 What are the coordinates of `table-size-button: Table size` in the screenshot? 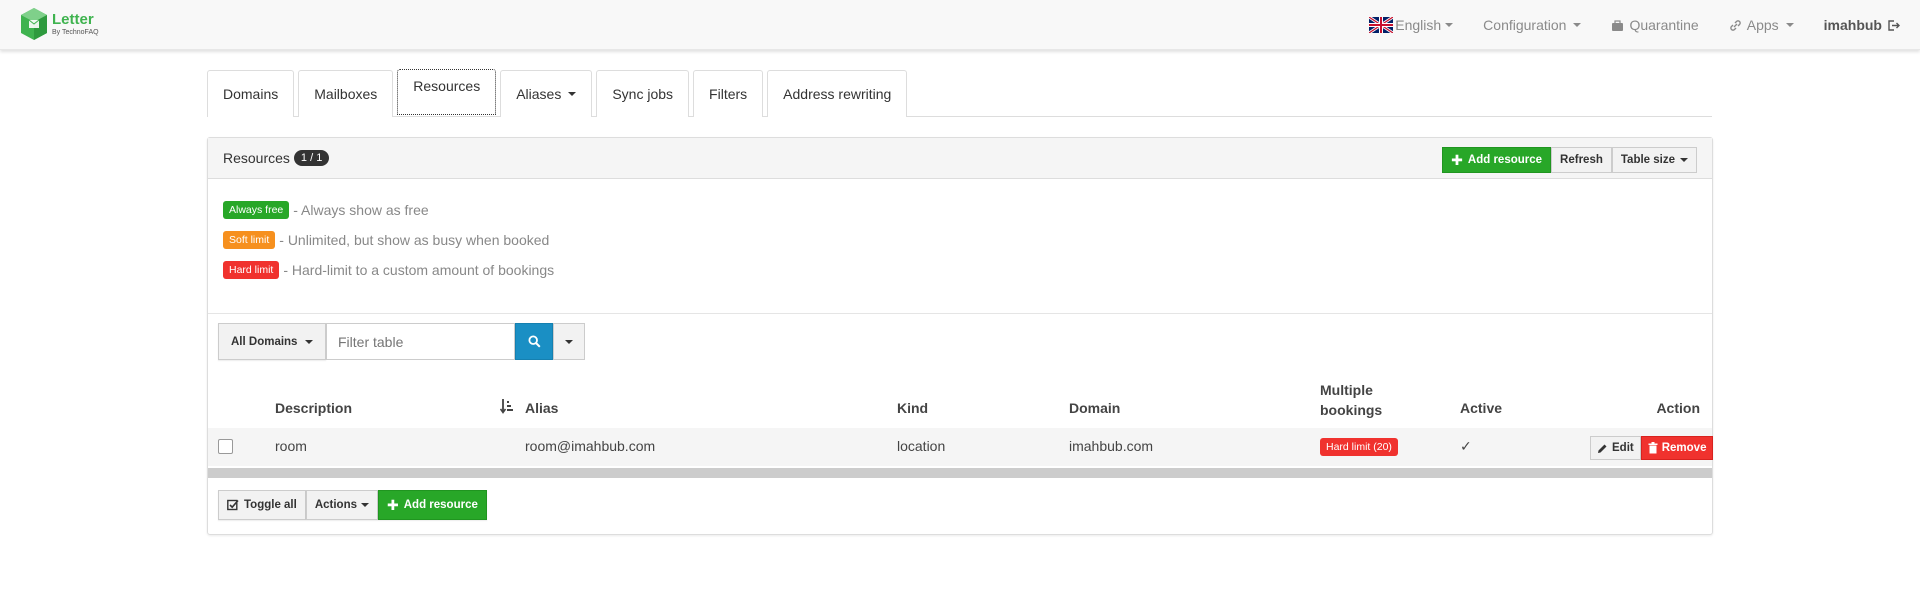 It's located at (1654, 160).